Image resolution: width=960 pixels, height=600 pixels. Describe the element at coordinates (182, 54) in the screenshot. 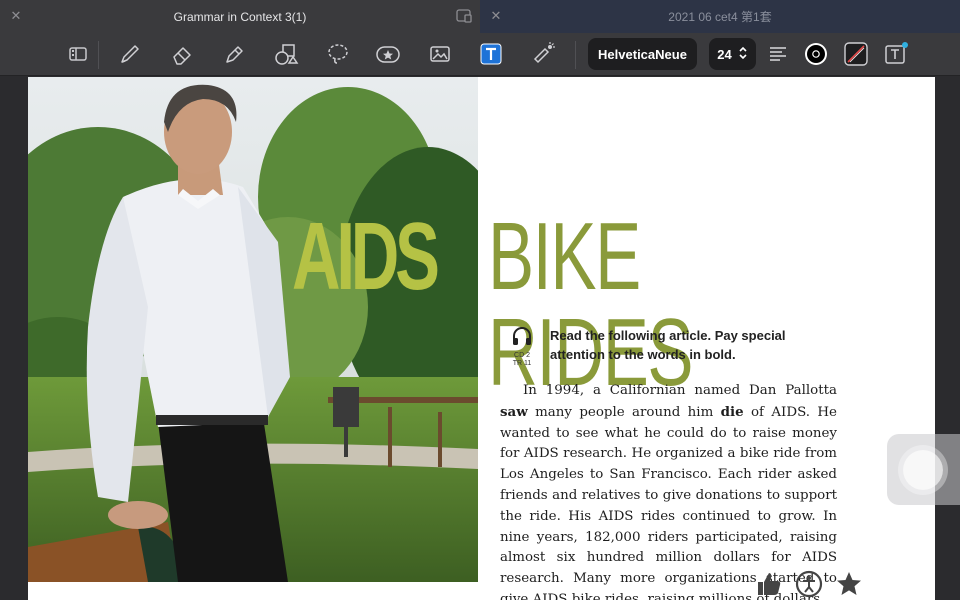

I see `eraser-icon` at that location.